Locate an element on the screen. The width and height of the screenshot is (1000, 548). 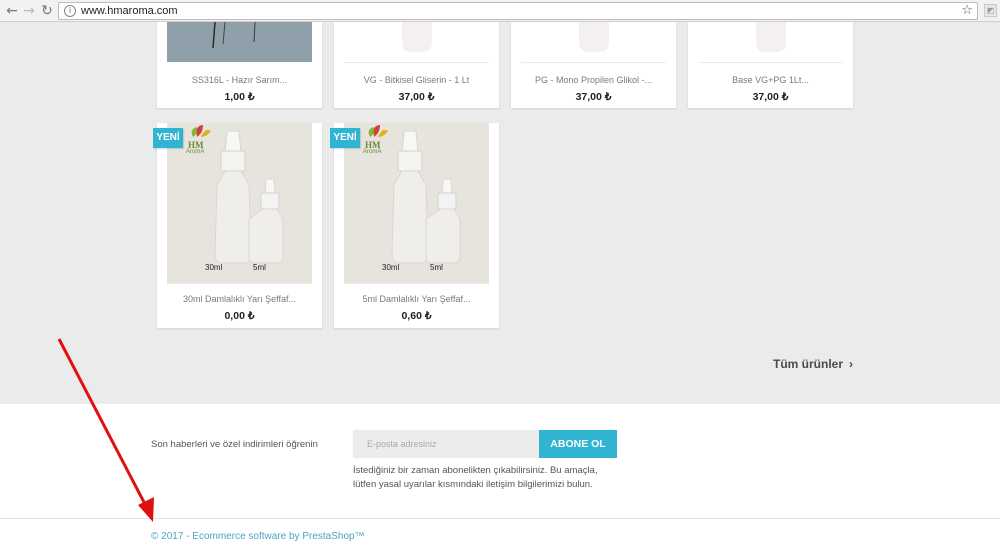
product-card: PG - Mono Propilen Glikol -... 37,00 ₺ is located at coordinates (593, 65).